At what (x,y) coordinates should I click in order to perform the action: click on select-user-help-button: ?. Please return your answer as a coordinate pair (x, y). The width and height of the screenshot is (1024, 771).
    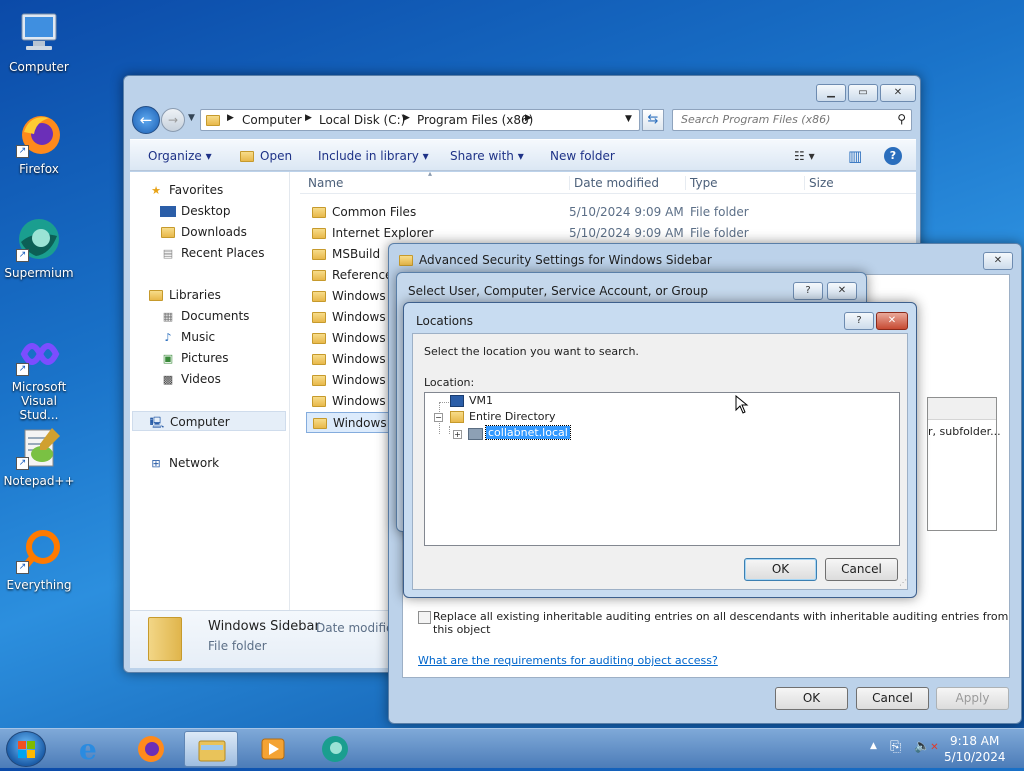
    Looking at the image, I should click on (808, 291).